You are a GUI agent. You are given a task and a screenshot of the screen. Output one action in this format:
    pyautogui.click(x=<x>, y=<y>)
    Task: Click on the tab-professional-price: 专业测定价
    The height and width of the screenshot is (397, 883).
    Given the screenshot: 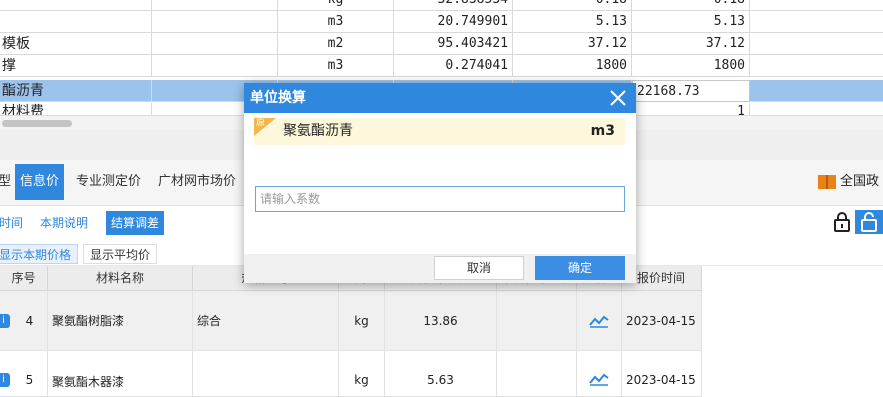 What is the action you would take?
    pyautogui.click(x=108, y=182)
    